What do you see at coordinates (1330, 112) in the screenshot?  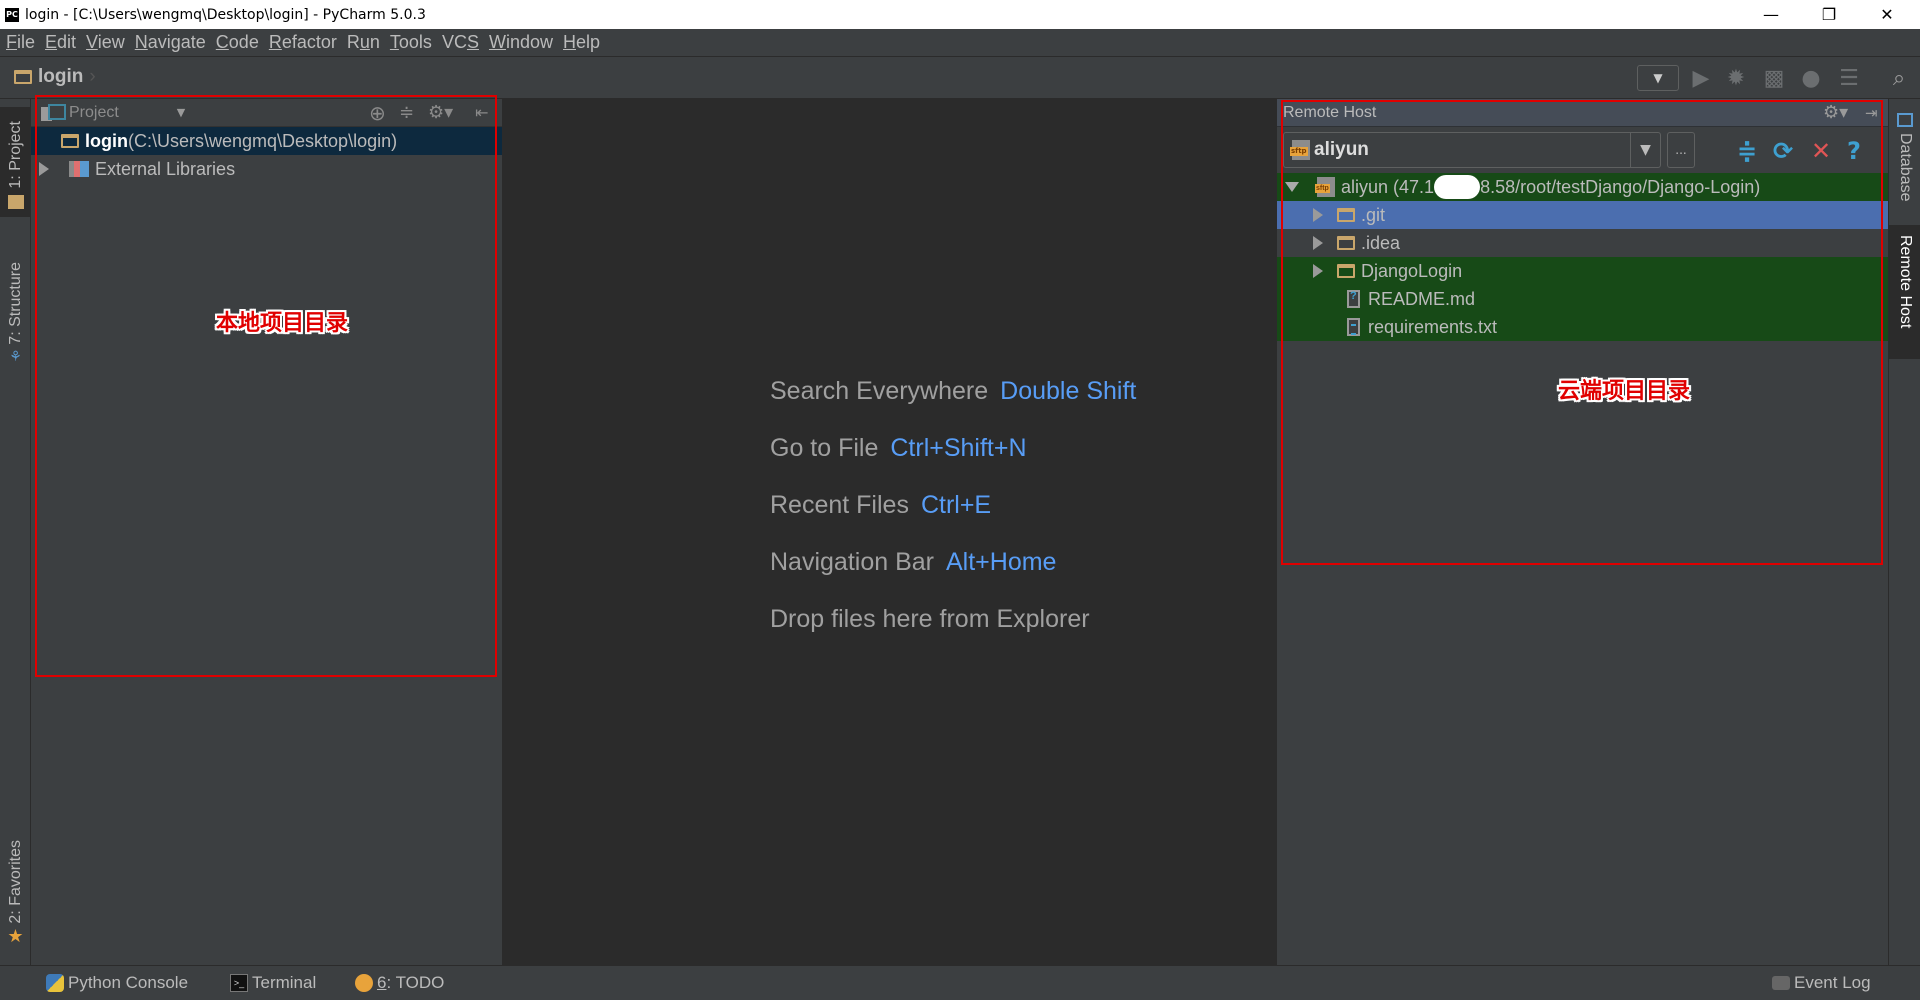 I see `remote-panel-title: Remote Host` at bounding box center [1330, 112].